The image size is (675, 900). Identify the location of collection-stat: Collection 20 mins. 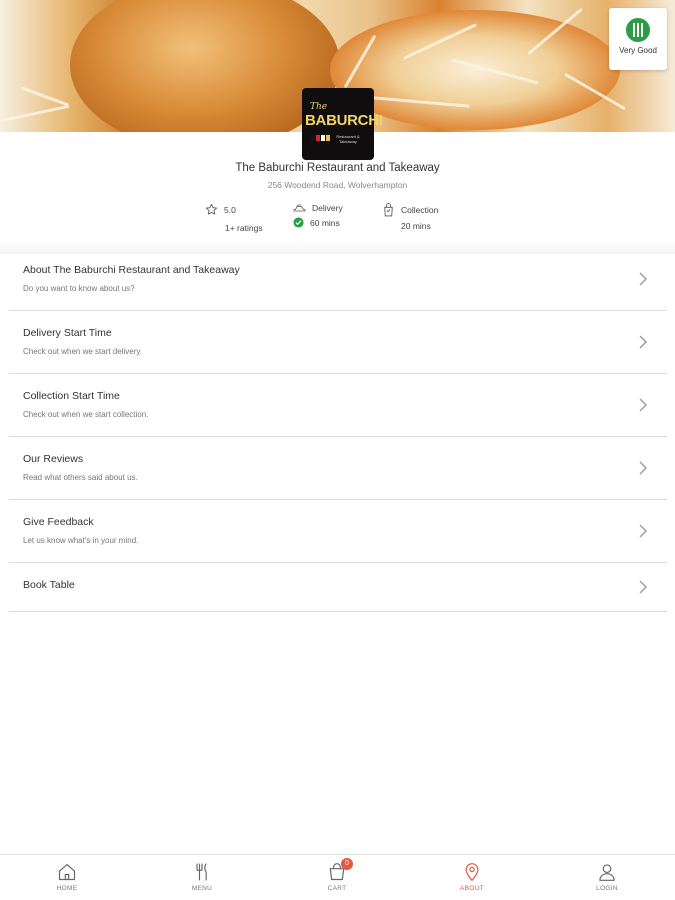
(410, 217).